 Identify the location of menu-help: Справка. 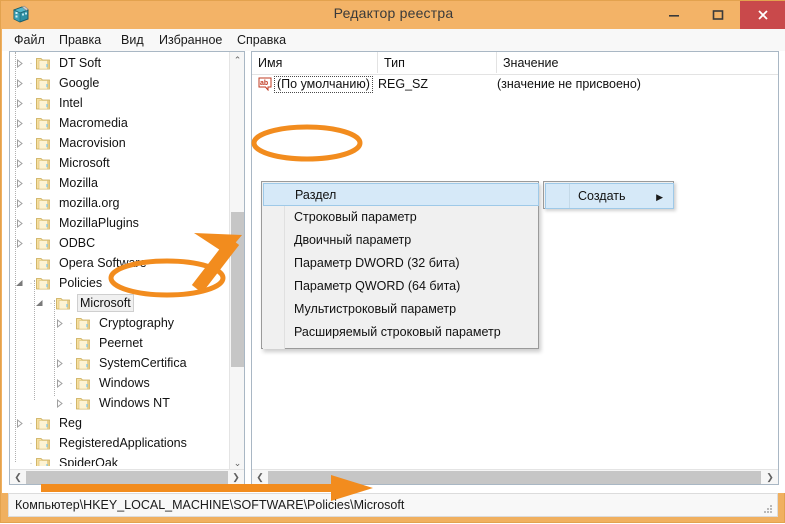
(261, 40).